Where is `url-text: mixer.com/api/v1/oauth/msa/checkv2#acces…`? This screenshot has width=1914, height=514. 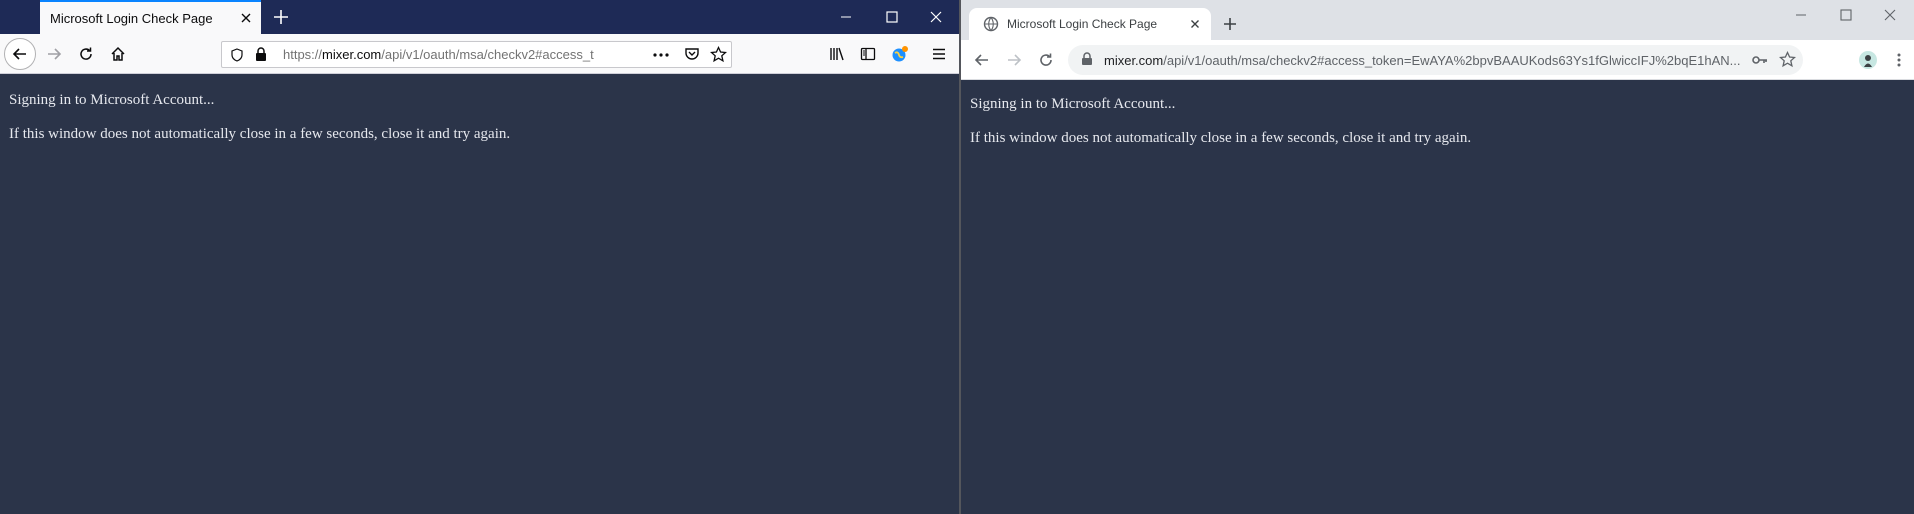
url-text: mixer.com/api/v1/oauth/msa/checkv2#acces… is located at coordinates (1424, 60).